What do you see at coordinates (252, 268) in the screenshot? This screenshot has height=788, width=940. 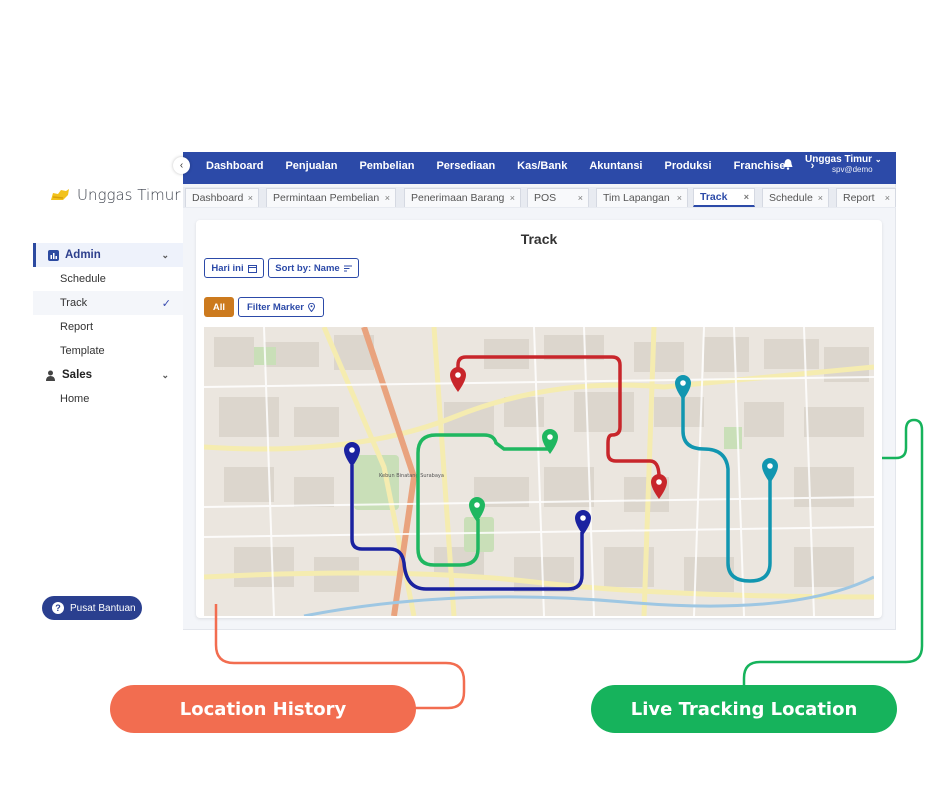 I see `calendar-icon` at bounding box center [252, 268].